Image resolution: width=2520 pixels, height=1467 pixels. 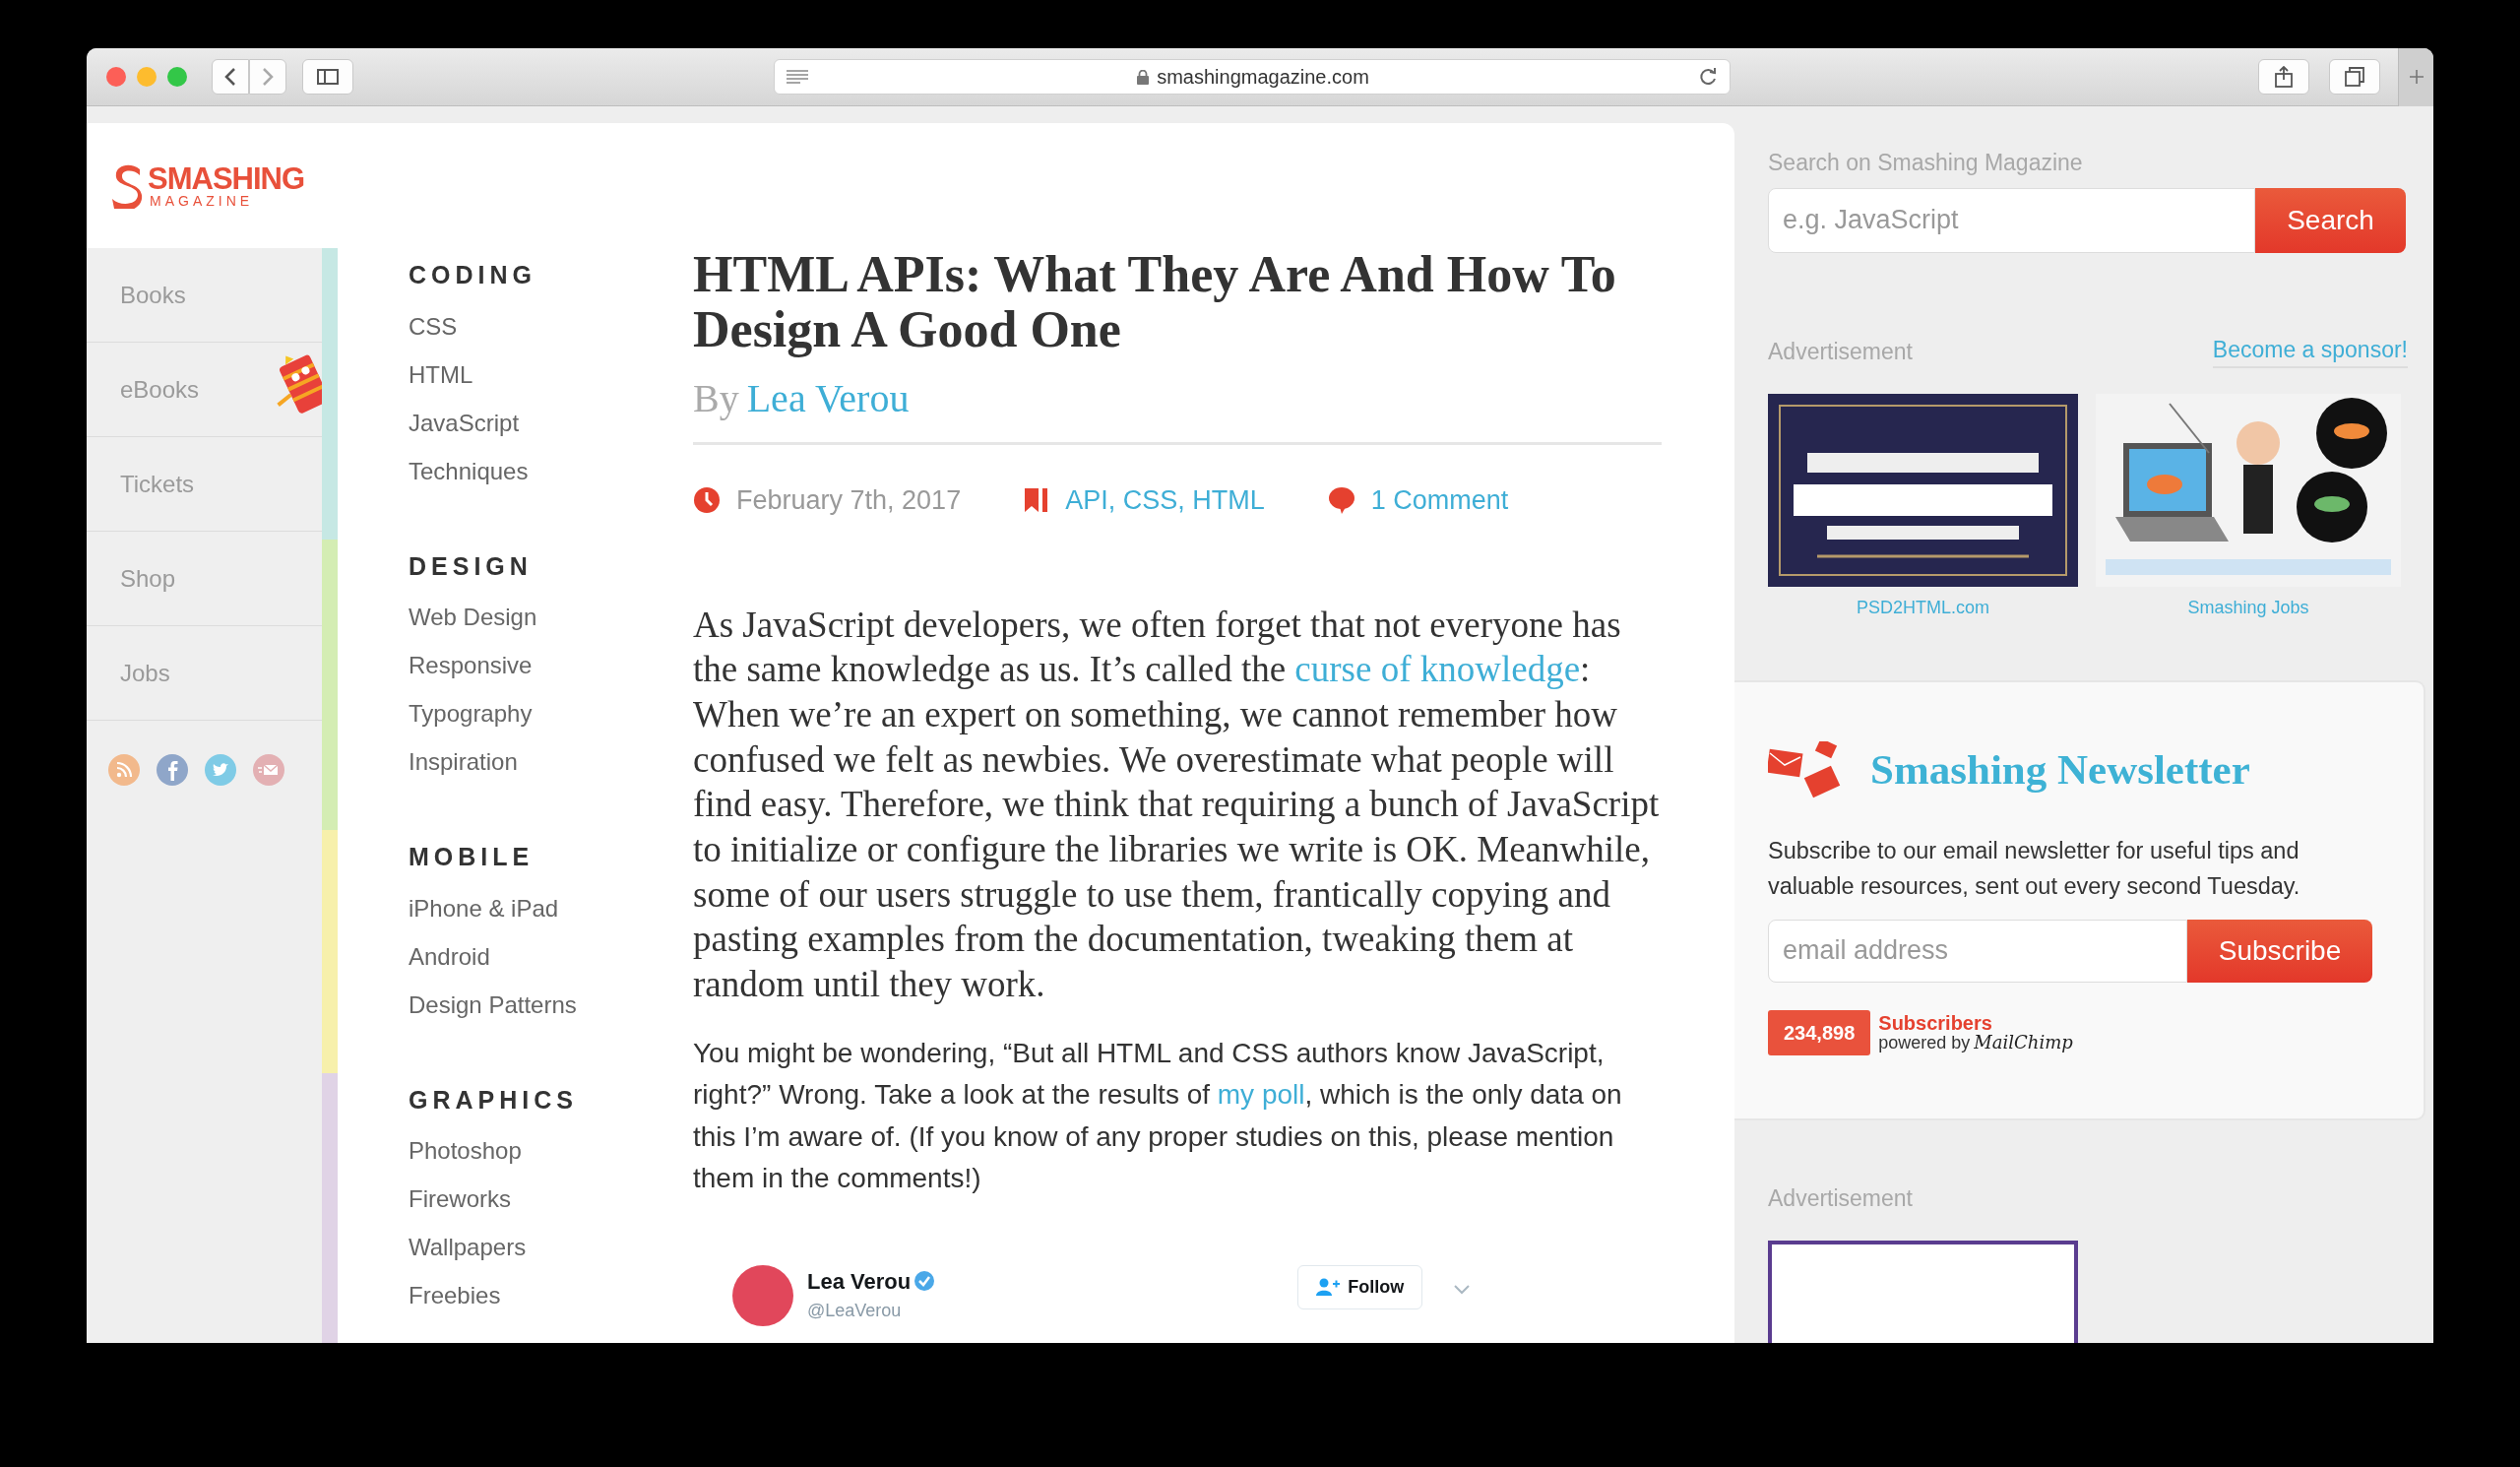 What do you see at coordinates (855, 1310) in the screenshot?
I see `tweet-handle: @LeaVerou` at bounding box center [855, 1310].